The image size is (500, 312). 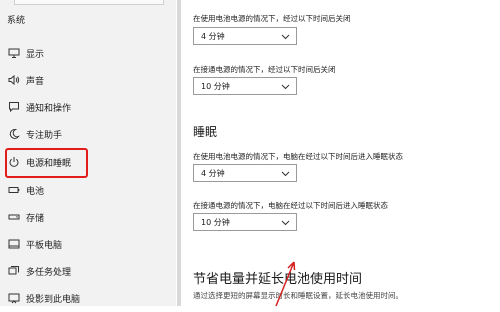 What do you see at coordinates (245, 173) in the screenshot?
I see `sleep-battery-dropdown: 4 分钟` at bounding box center [245, 173].